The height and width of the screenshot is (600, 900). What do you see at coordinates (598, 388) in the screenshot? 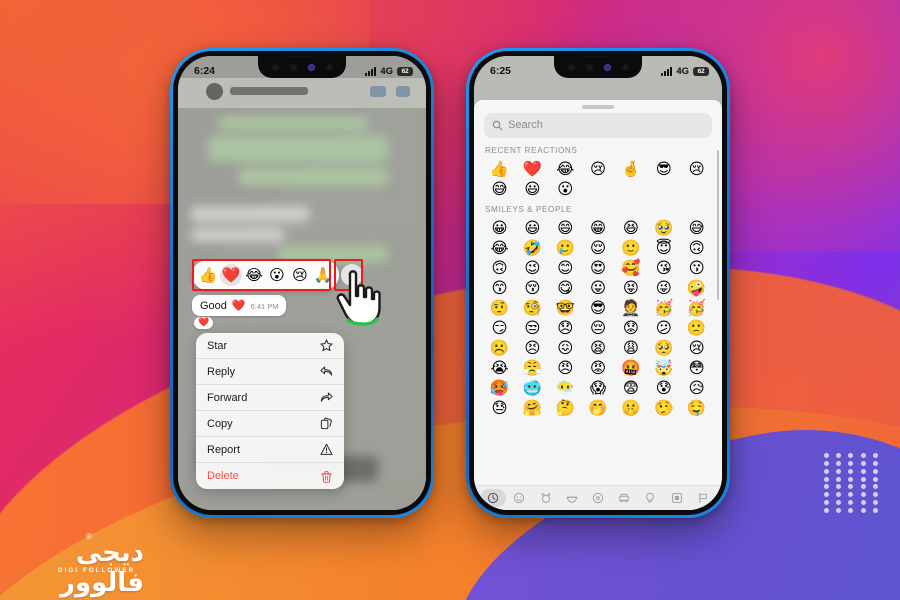
I see `emoji-cell: 😱` at bounding box center [598, 388].